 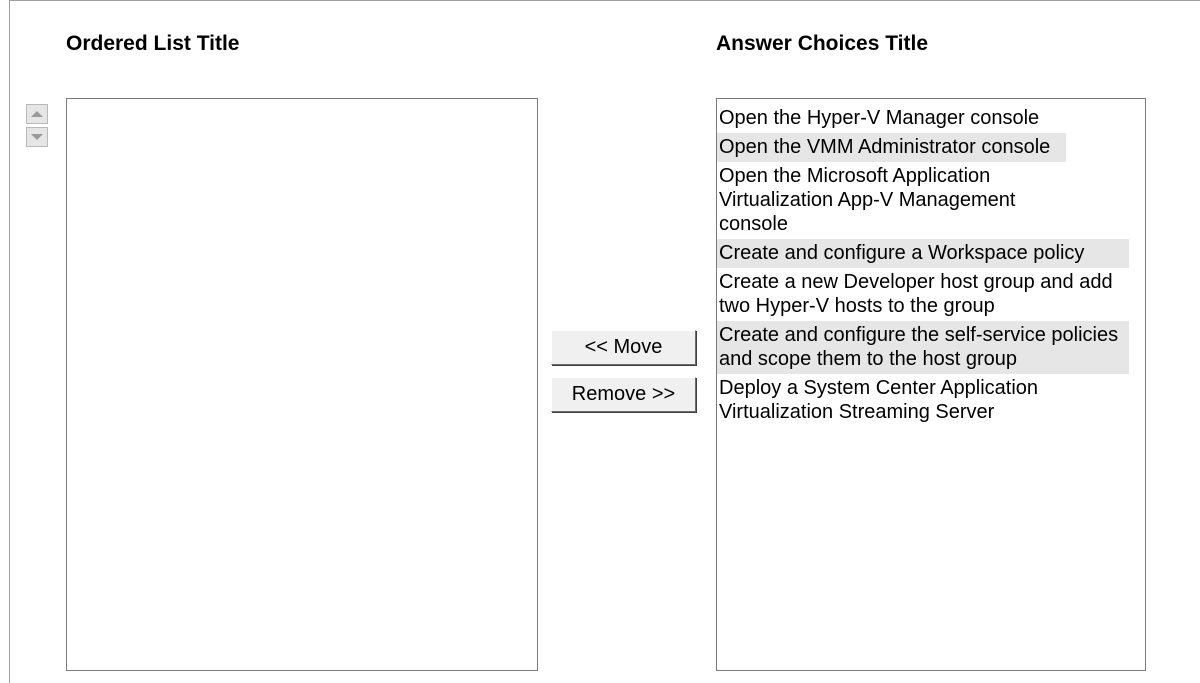 I want to click on move-down-button, so click(x=37, y=137).